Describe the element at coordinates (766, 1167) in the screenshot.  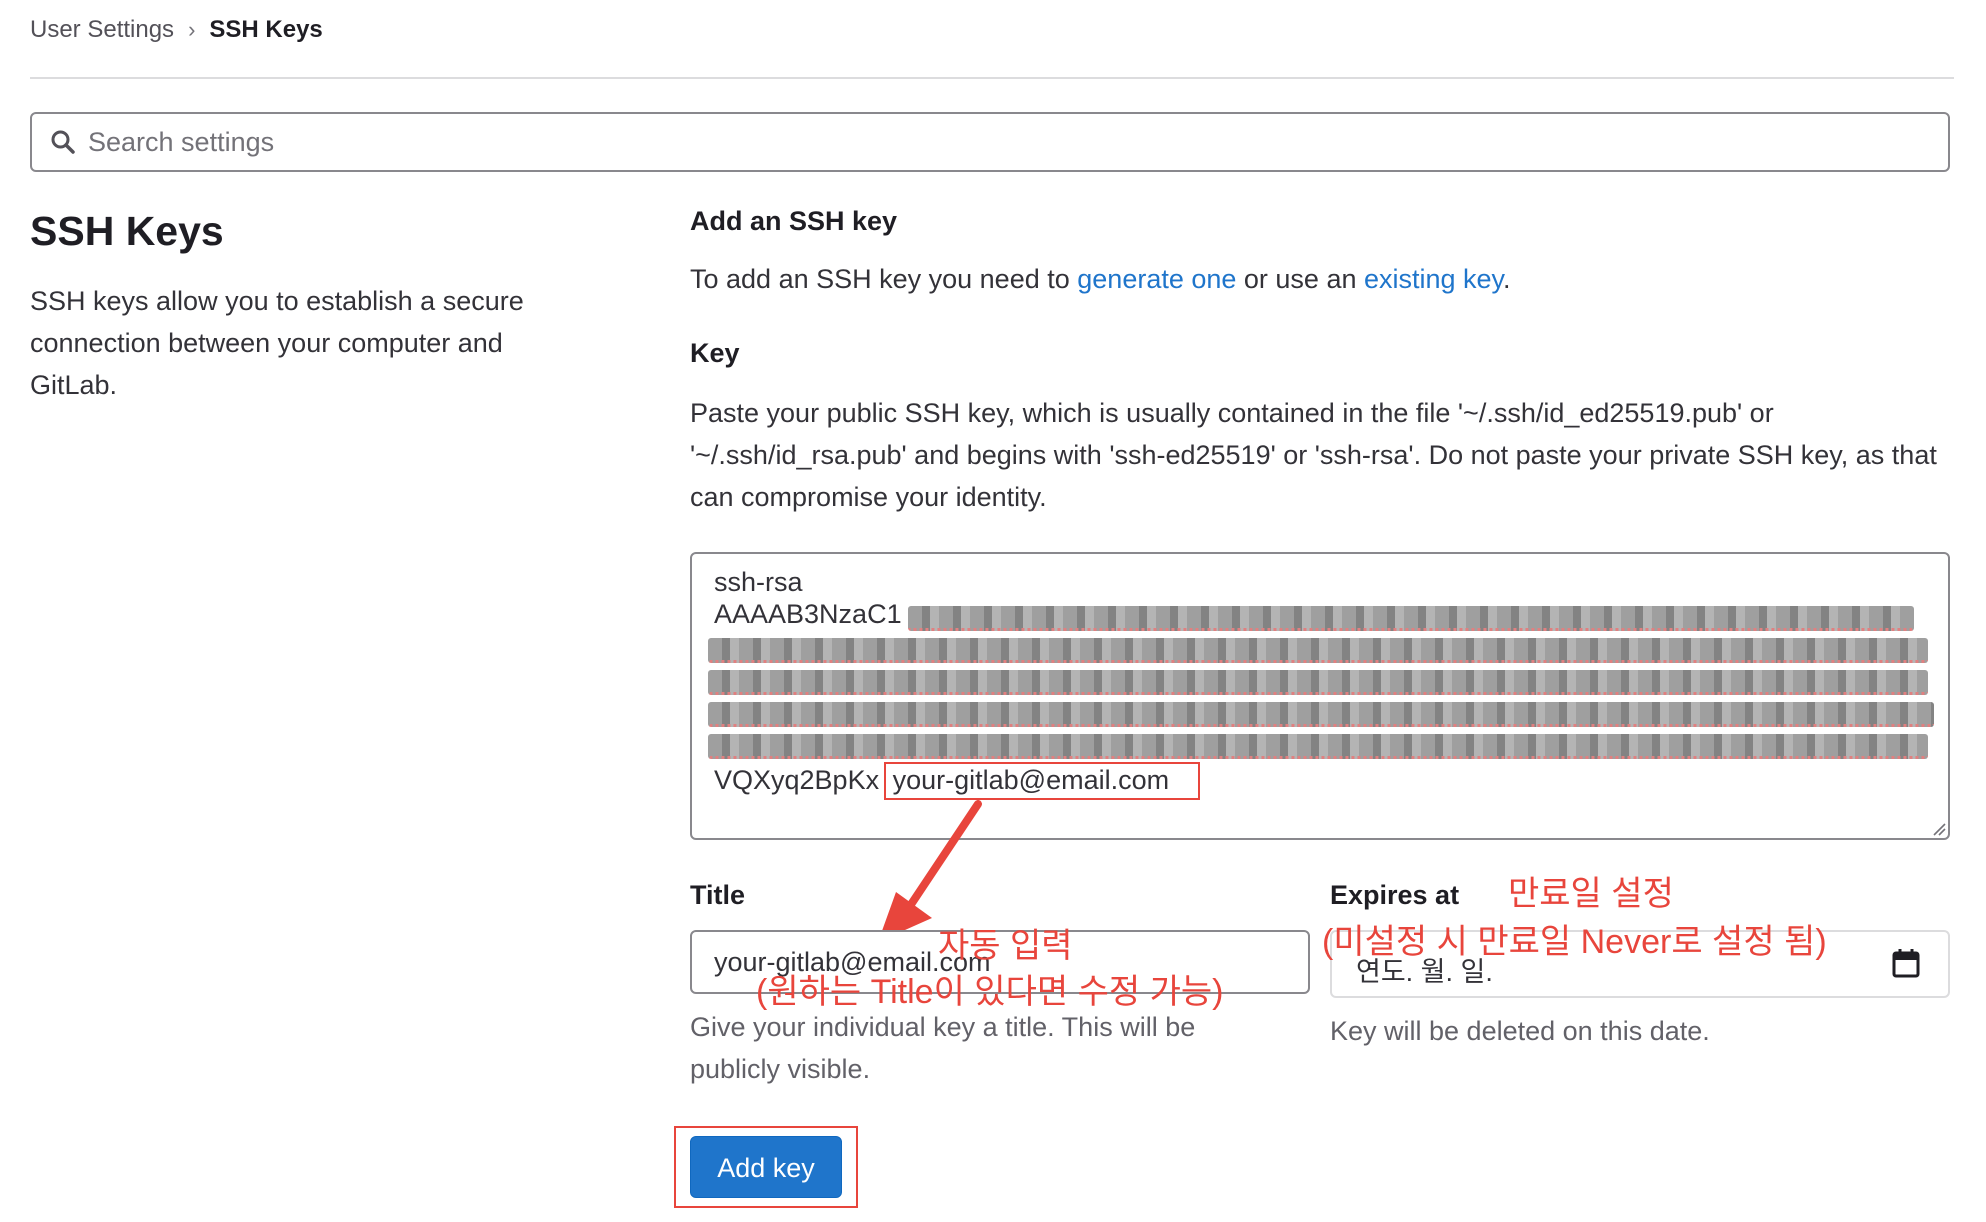
I see `add-key-button: Add key` at that location.